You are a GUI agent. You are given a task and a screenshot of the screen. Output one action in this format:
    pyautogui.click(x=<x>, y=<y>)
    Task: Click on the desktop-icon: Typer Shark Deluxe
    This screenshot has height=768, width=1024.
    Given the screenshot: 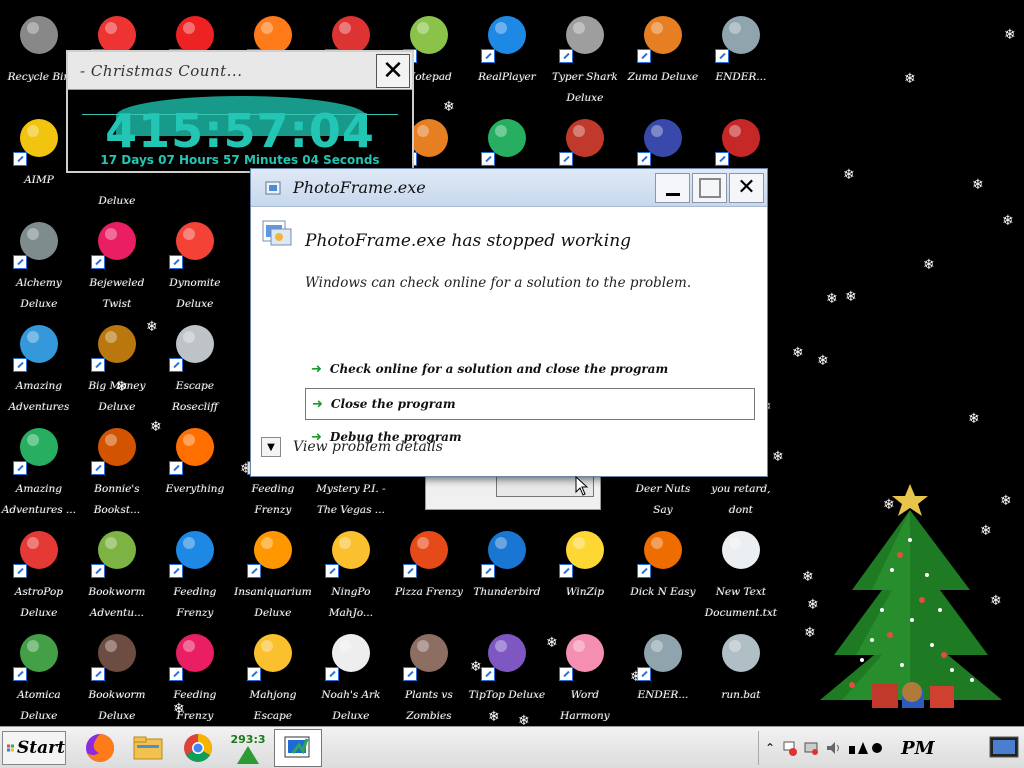 What is the action you would take?
    pyautogui.click(x=585, y=57)
    